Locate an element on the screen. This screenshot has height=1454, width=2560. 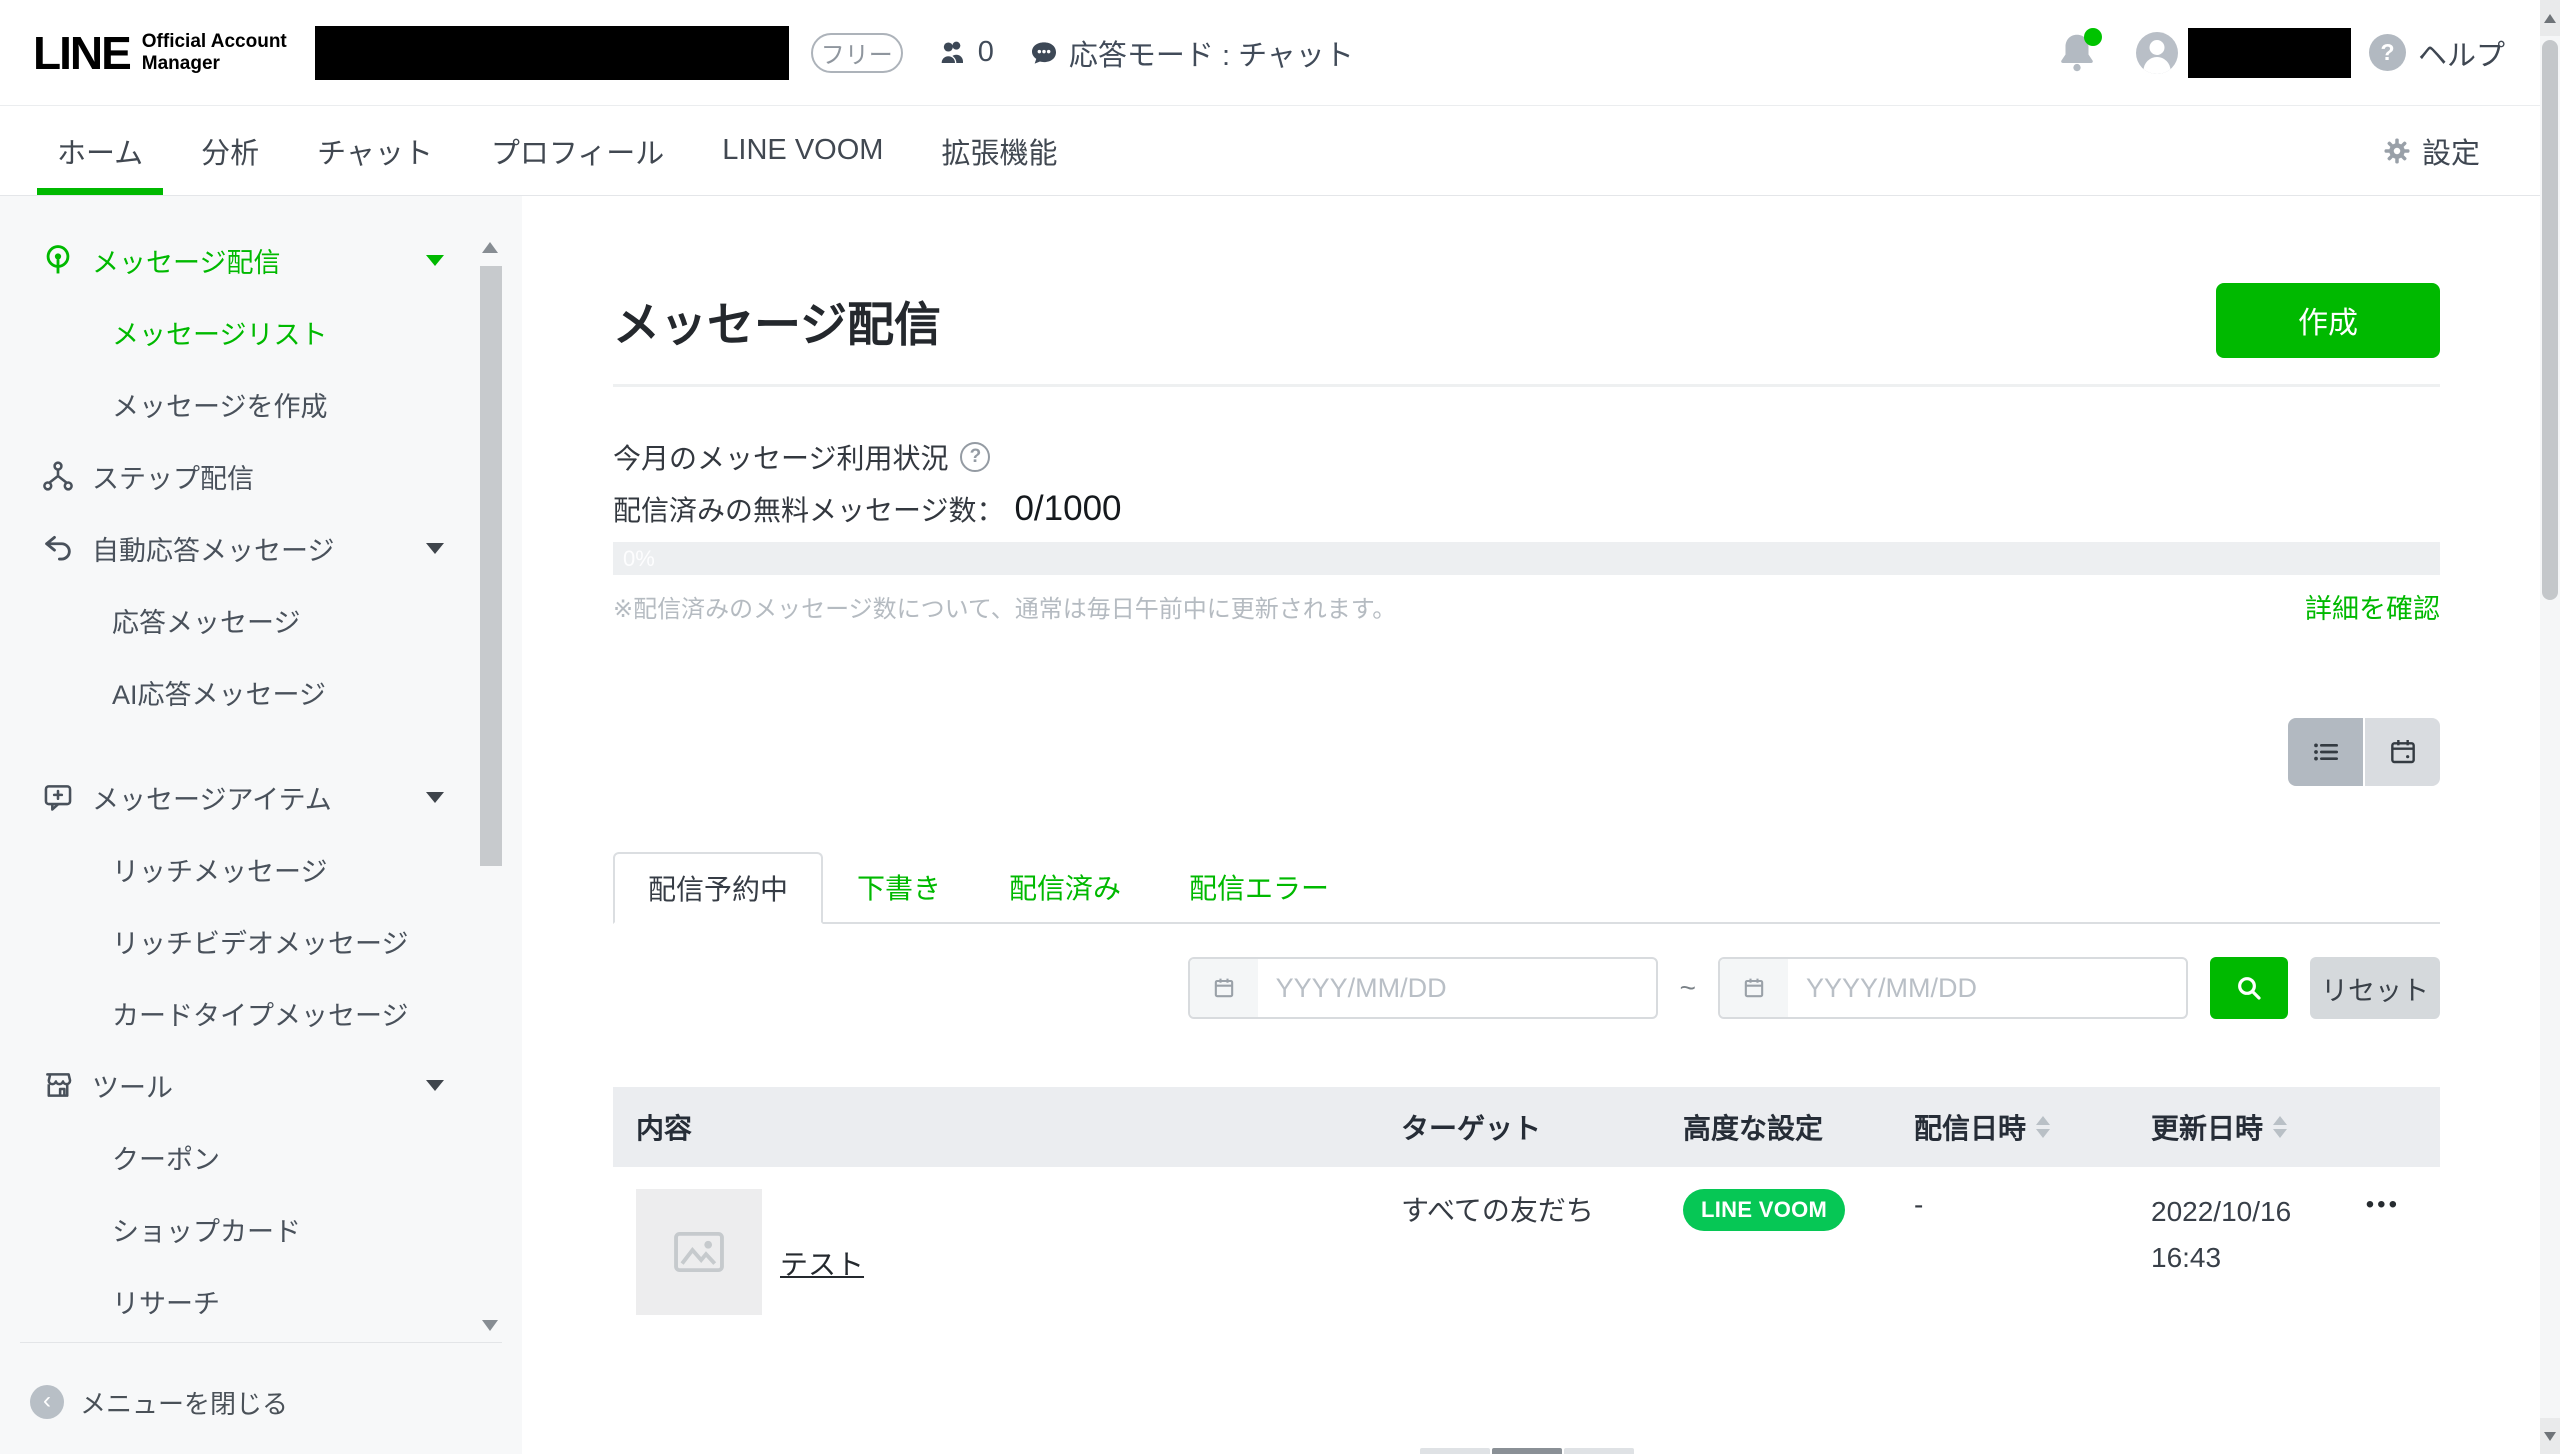
line-logo: LINE Official Account Manager is located at coordinates (160, 53).